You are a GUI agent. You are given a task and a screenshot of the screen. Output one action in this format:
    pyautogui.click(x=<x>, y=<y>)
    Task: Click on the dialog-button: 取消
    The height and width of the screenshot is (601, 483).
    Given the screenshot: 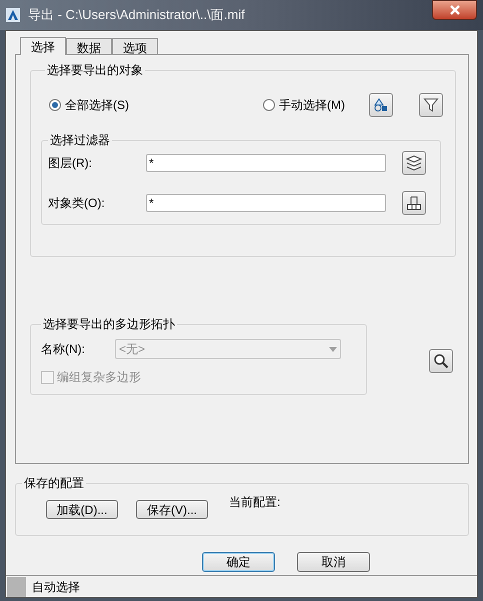 What is the action you would take?
    pyautogui.click(x=333, y=562)
    